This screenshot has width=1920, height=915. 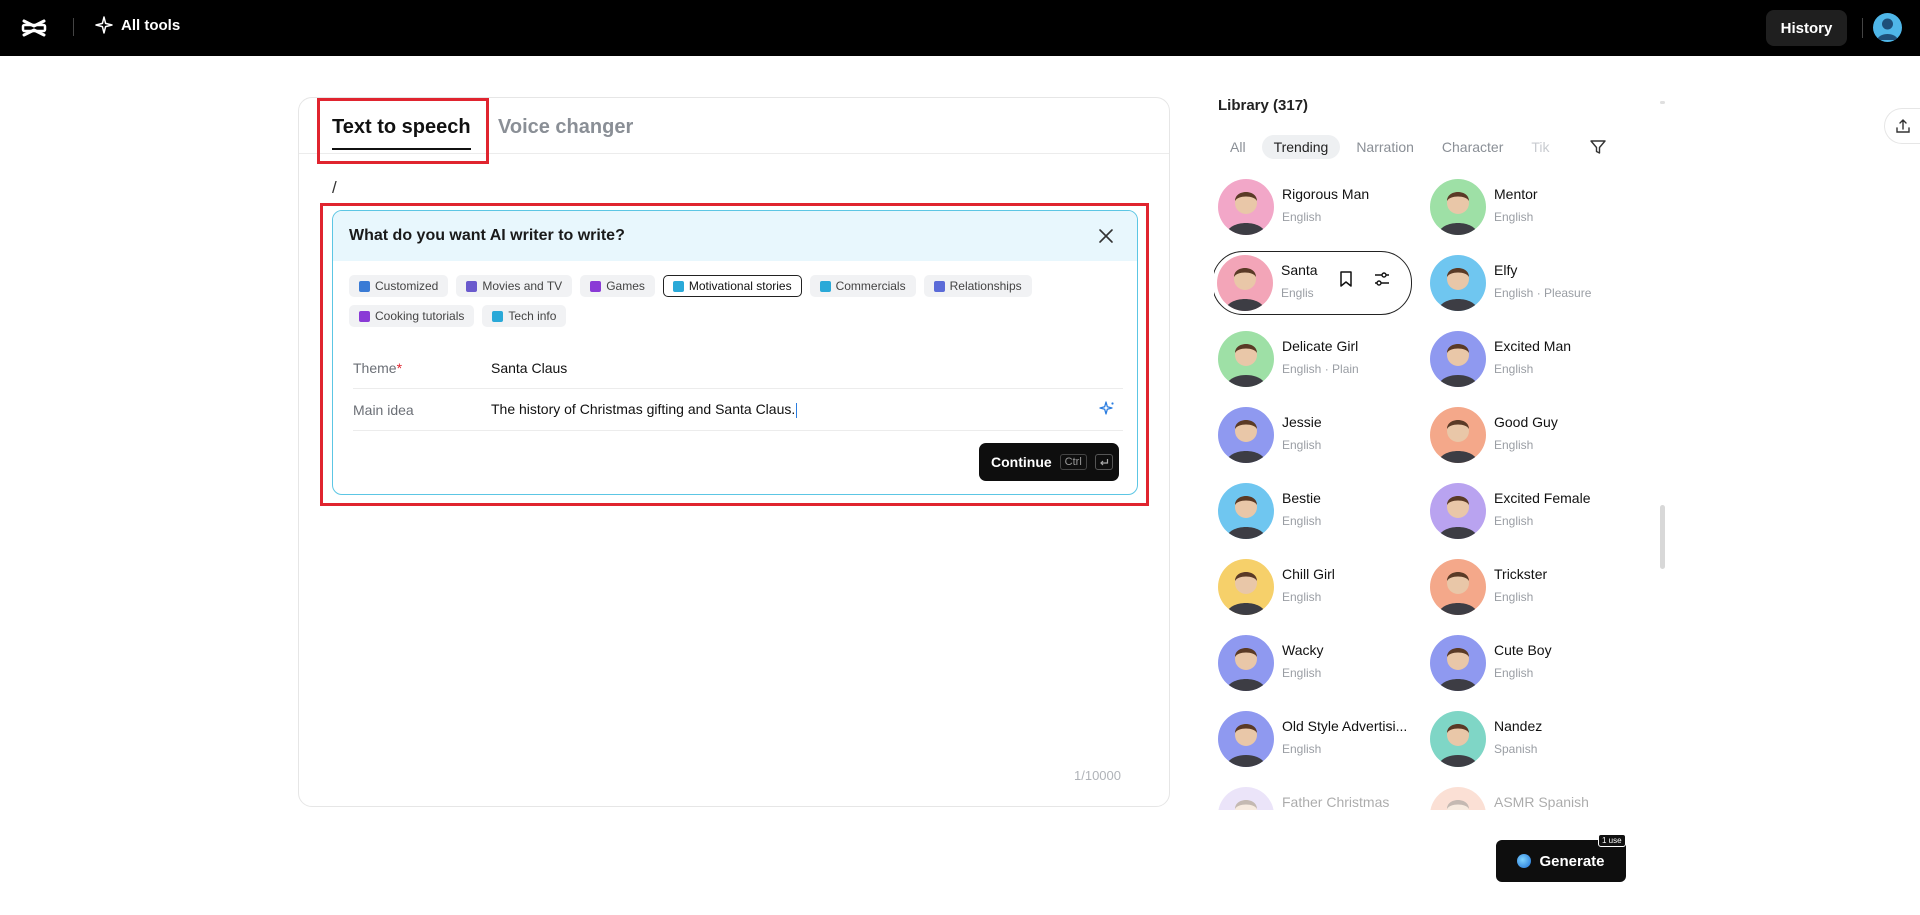 What do you see at coordinates (1526, 663) in the screenshot?
I see `voice-item: Cute Boy English` at bounding box center [1526, 663].